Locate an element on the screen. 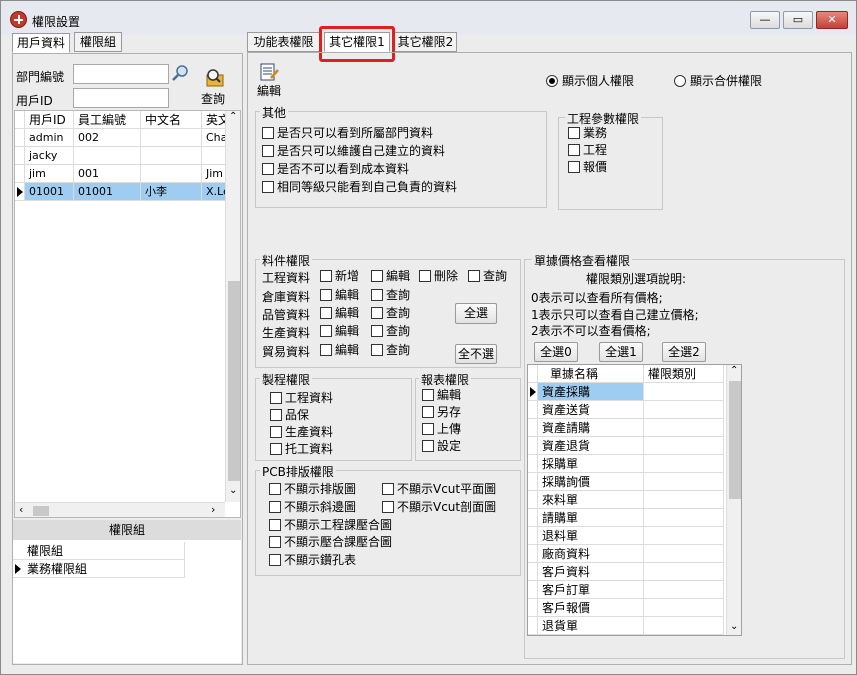  col-header-doc-name: 單據名稱 is located at coordinates (591, 374).